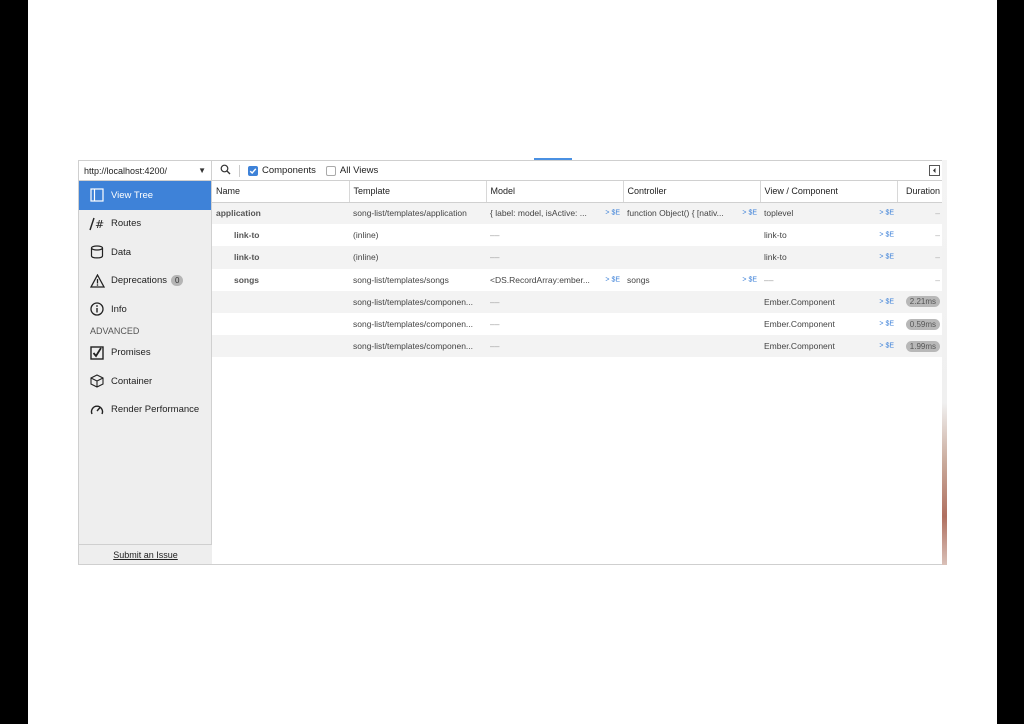 This screenshot has width=1024, height=724. What do you see at coordinates (225, 170) in the screenshot?
I see `search-icon` at bounding box center [225, 170].